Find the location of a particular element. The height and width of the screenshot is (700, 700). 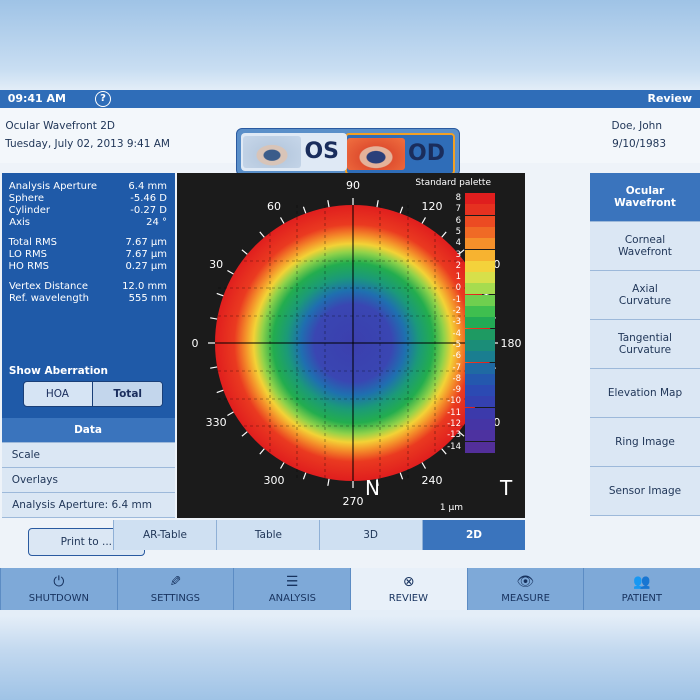

scale-label: -3 is located at coordinates (456, 322).